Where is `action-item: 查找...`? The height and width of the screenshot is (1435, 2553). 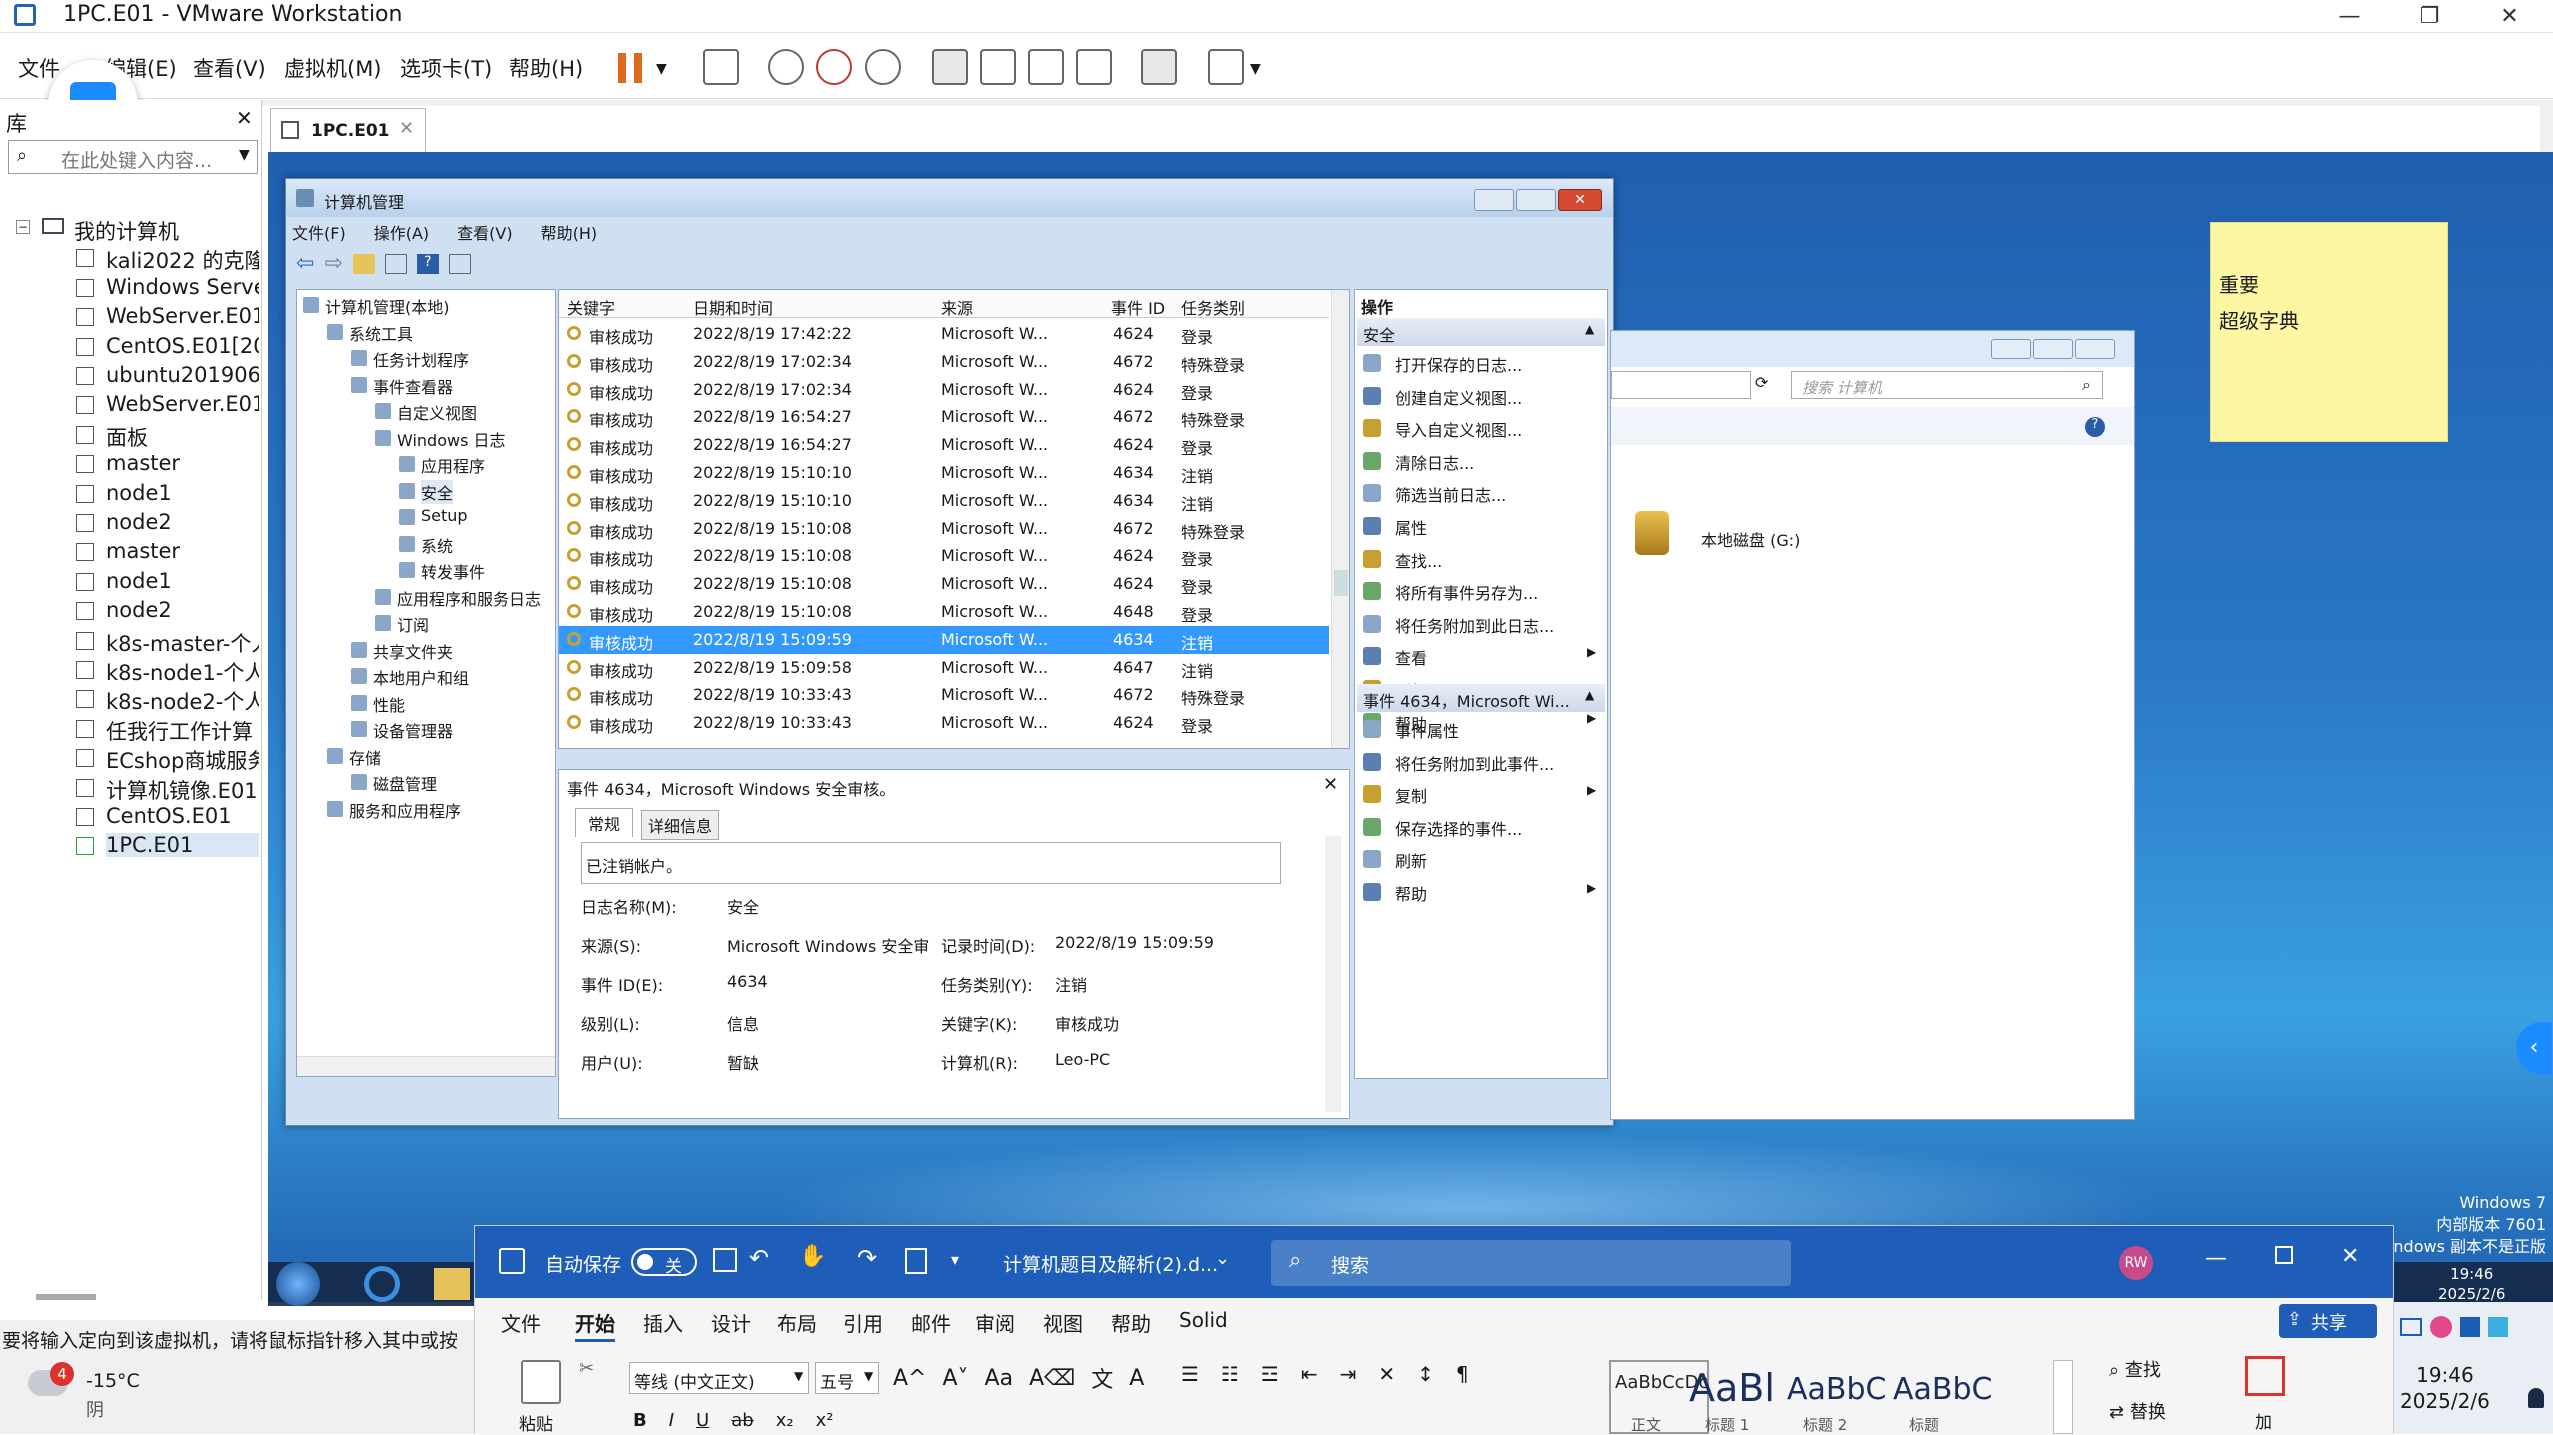 action-item: 查找... is located at coordinates (1418, 560).